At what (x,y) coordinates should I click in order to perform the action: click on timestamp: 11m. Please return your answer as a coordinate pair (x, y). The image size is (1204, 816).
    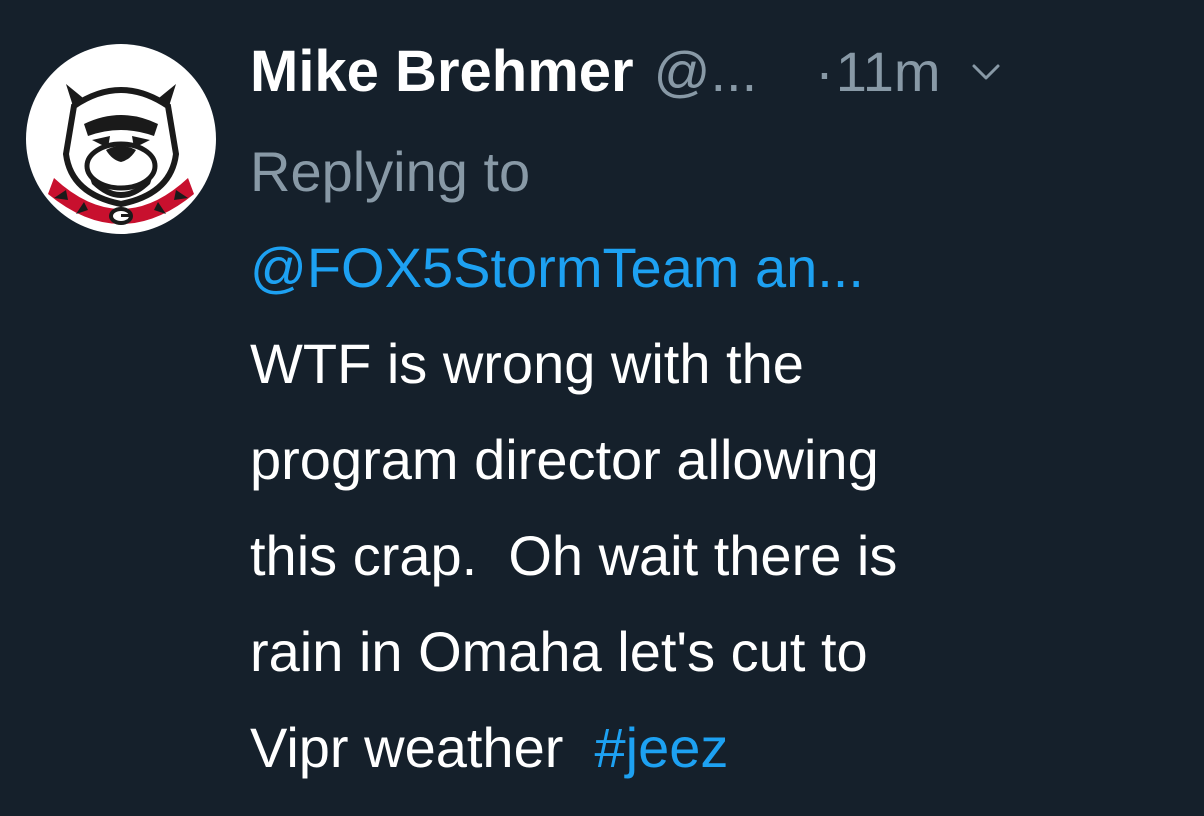
    Looking at the image, I should click on (888, 71).